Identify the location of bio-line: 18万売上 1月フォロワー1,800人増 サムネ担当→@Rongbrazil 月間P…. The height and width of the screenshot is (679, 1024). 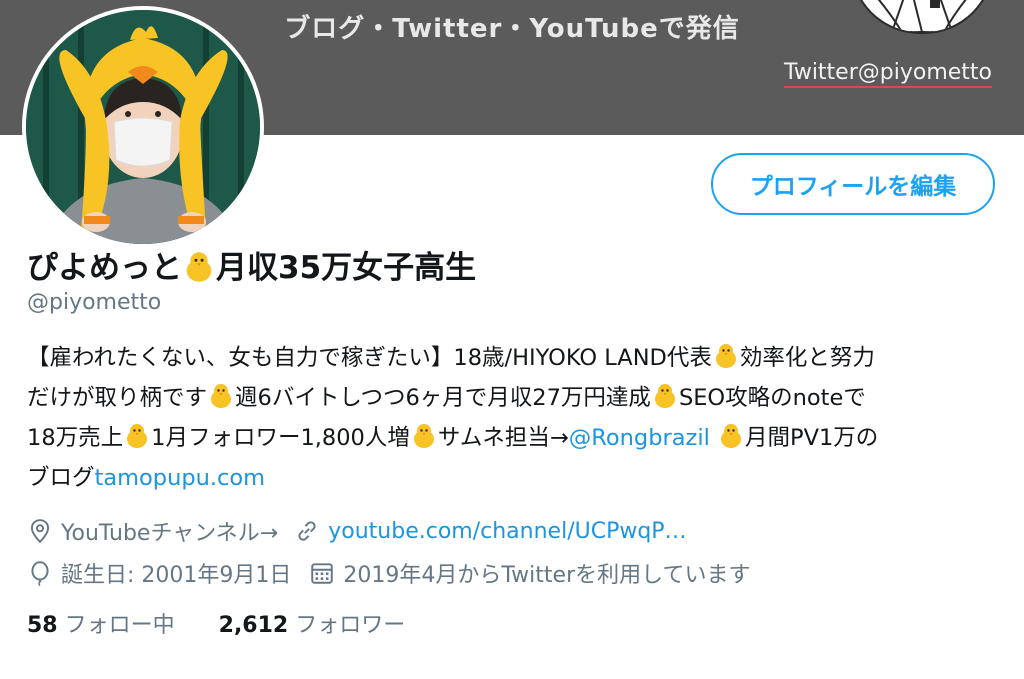
(522, 438).